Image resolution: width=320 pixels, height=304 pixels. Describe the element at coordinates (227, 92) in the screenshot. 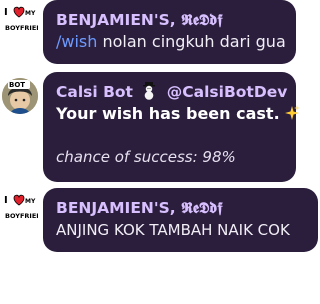

I see `bot-handle: @CalsiBotDev` at that location.